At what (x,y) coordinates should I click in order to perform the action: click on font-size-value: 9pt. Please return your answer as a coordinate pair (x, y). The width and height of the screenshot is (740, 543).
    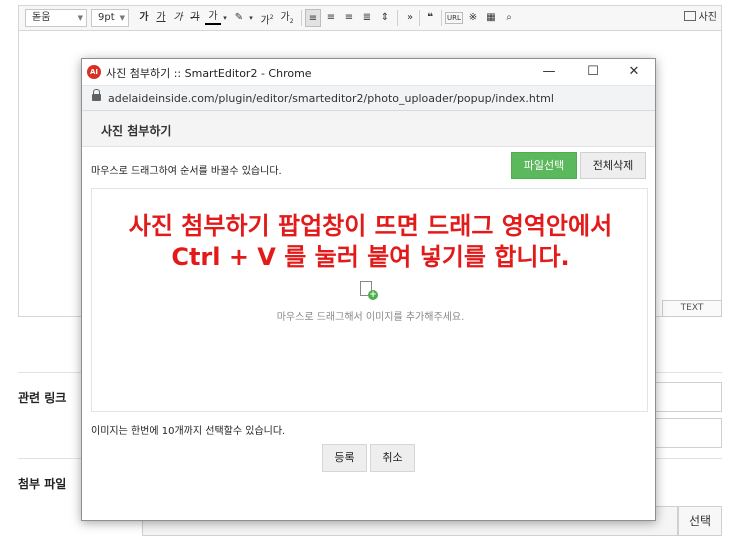
    Looking at the image, I should click on (106, 17).